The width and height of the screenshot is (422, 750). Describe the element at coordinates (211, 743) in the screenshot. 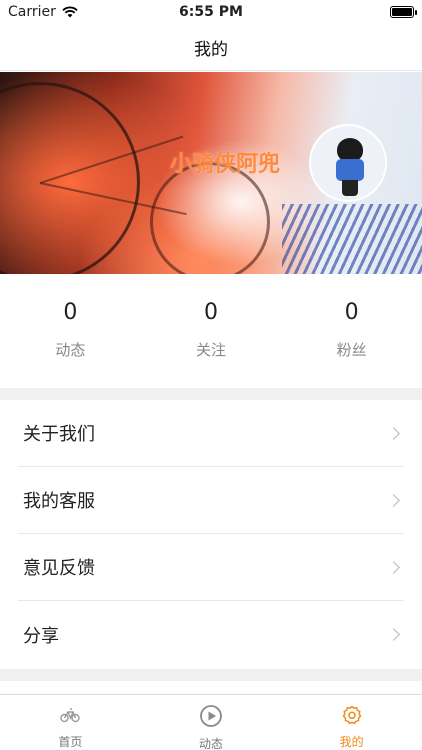

I see `tab-label: 动态` at that location.